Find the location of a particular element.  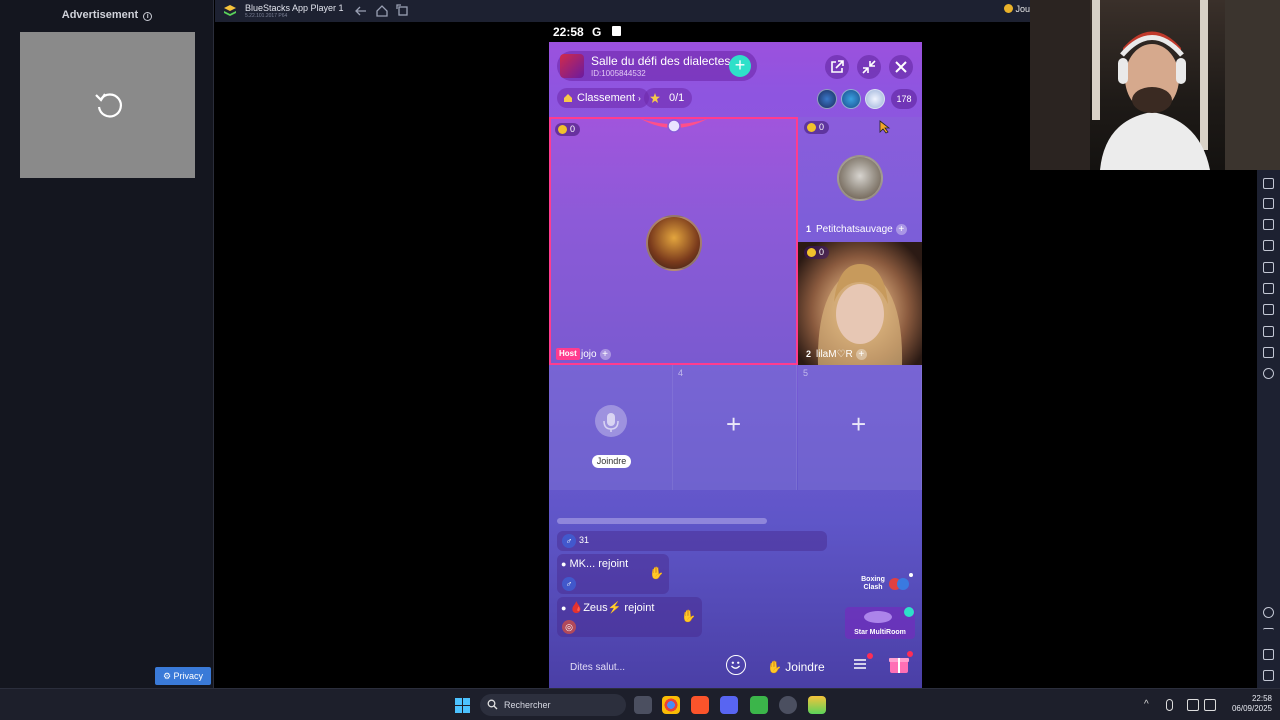

seat-number: 5 is located at coordinates (806, 373).